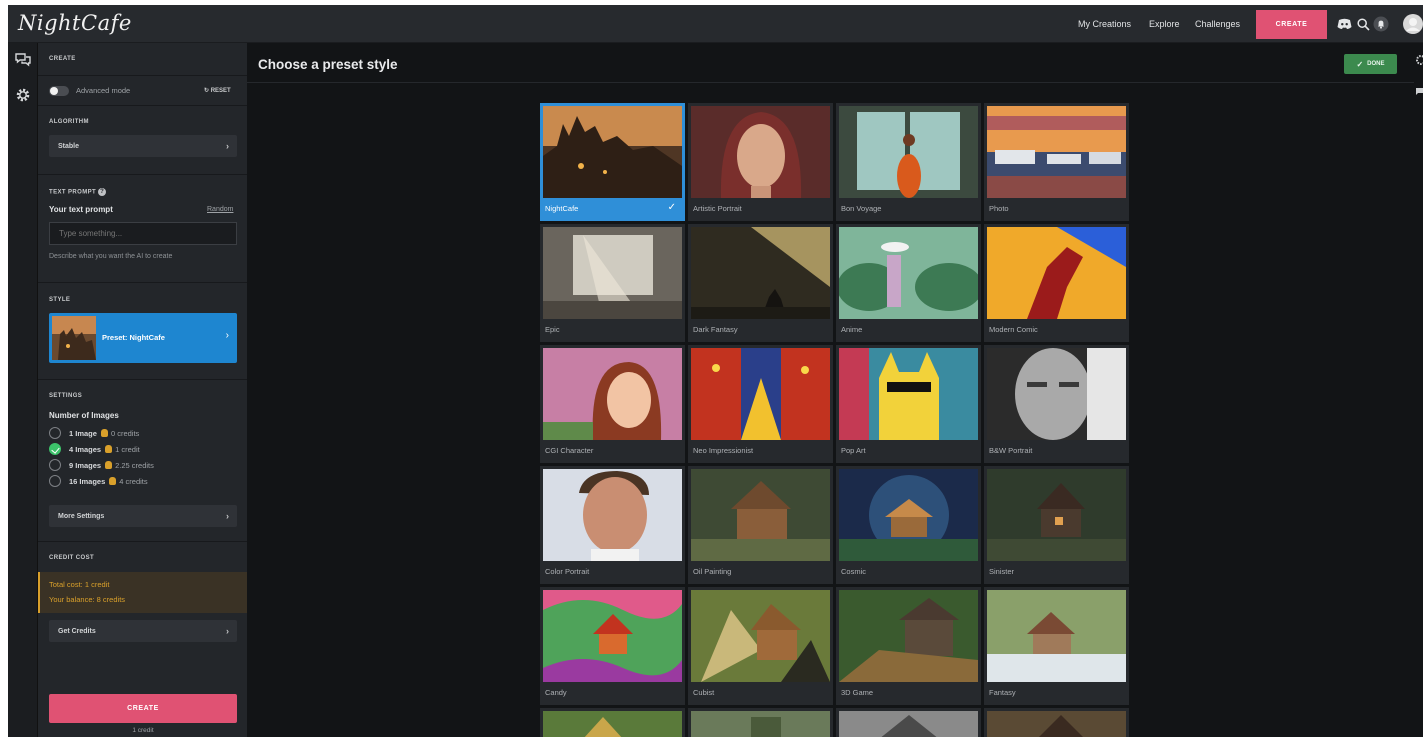  What do you see at coordinates (78, 192) in the screenshot?
I see `text-prompt-title: TEXT PROMPT ?` at bounding box center [78, 192].